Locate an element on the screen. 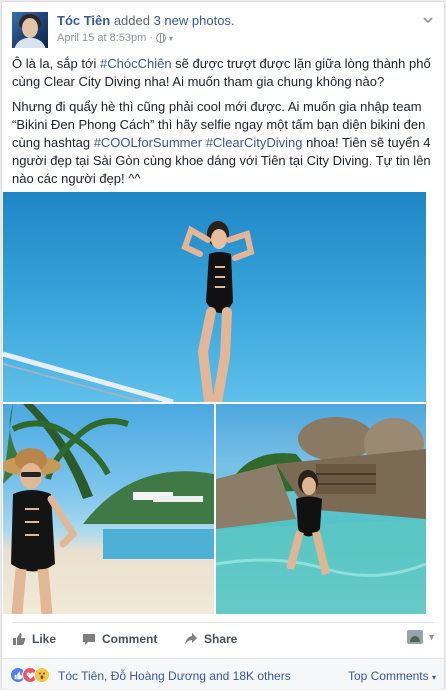  author-avatar is located at coordinates (30, 30).